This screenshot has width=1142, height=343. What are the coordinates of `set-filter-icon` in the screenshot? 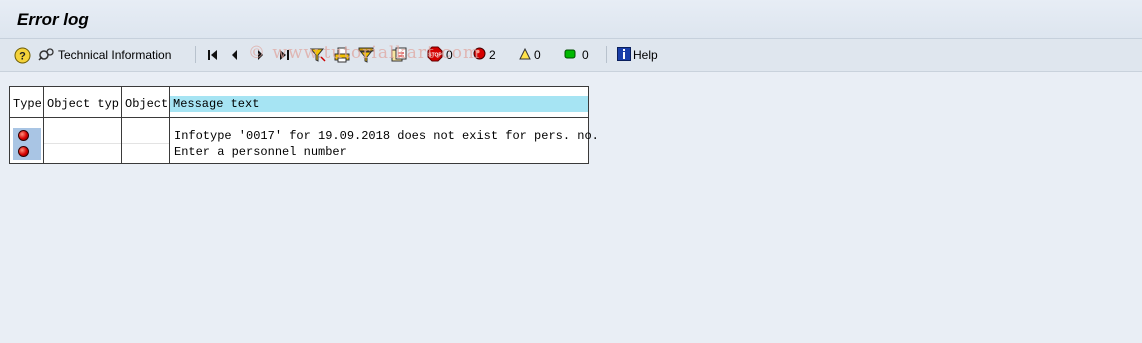 It's located at (366, 55).